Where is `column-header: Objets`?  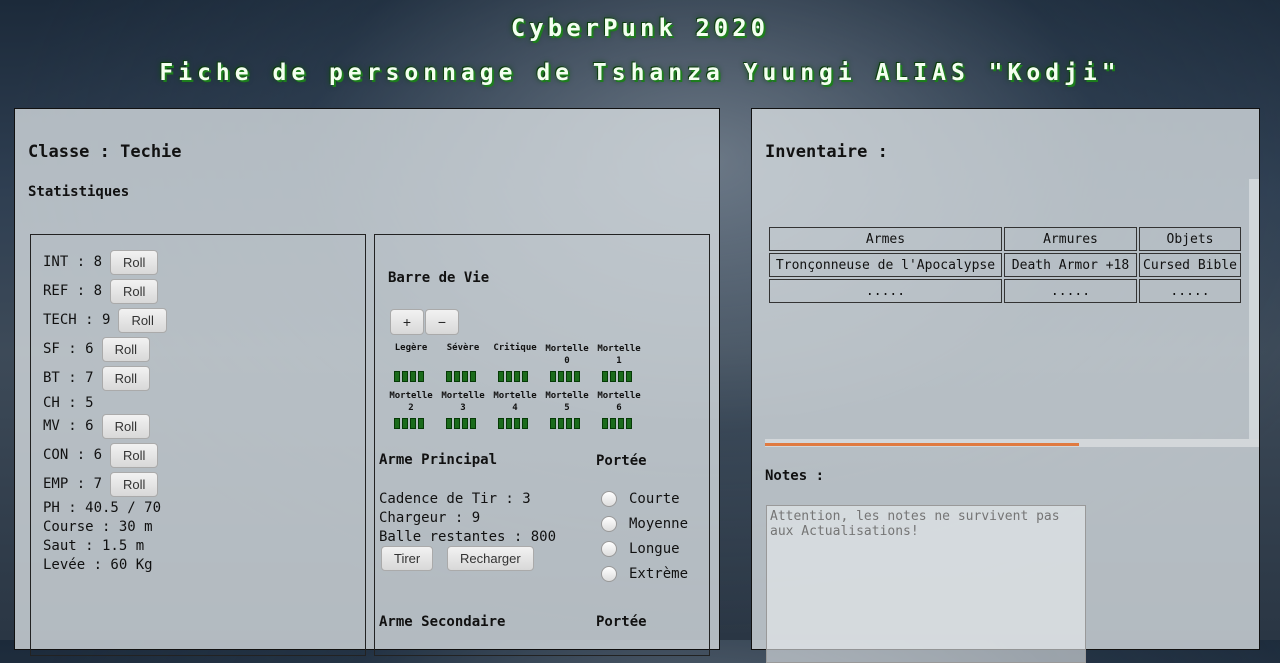 column-header: Objets is located at coordinates (1190, 239).